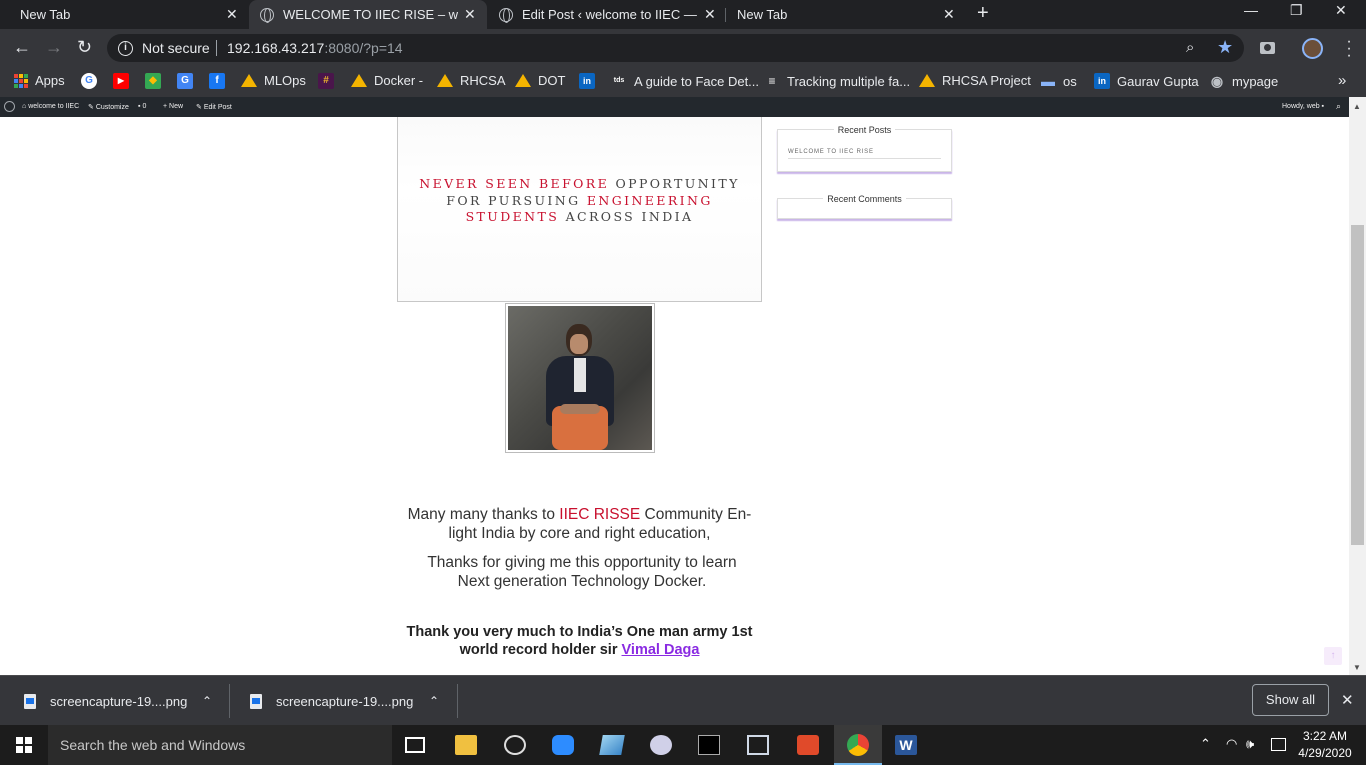 Image resolution: width=1366 pixels, height=765 pixels. I want to click on obs-icon, so click(515, 745).